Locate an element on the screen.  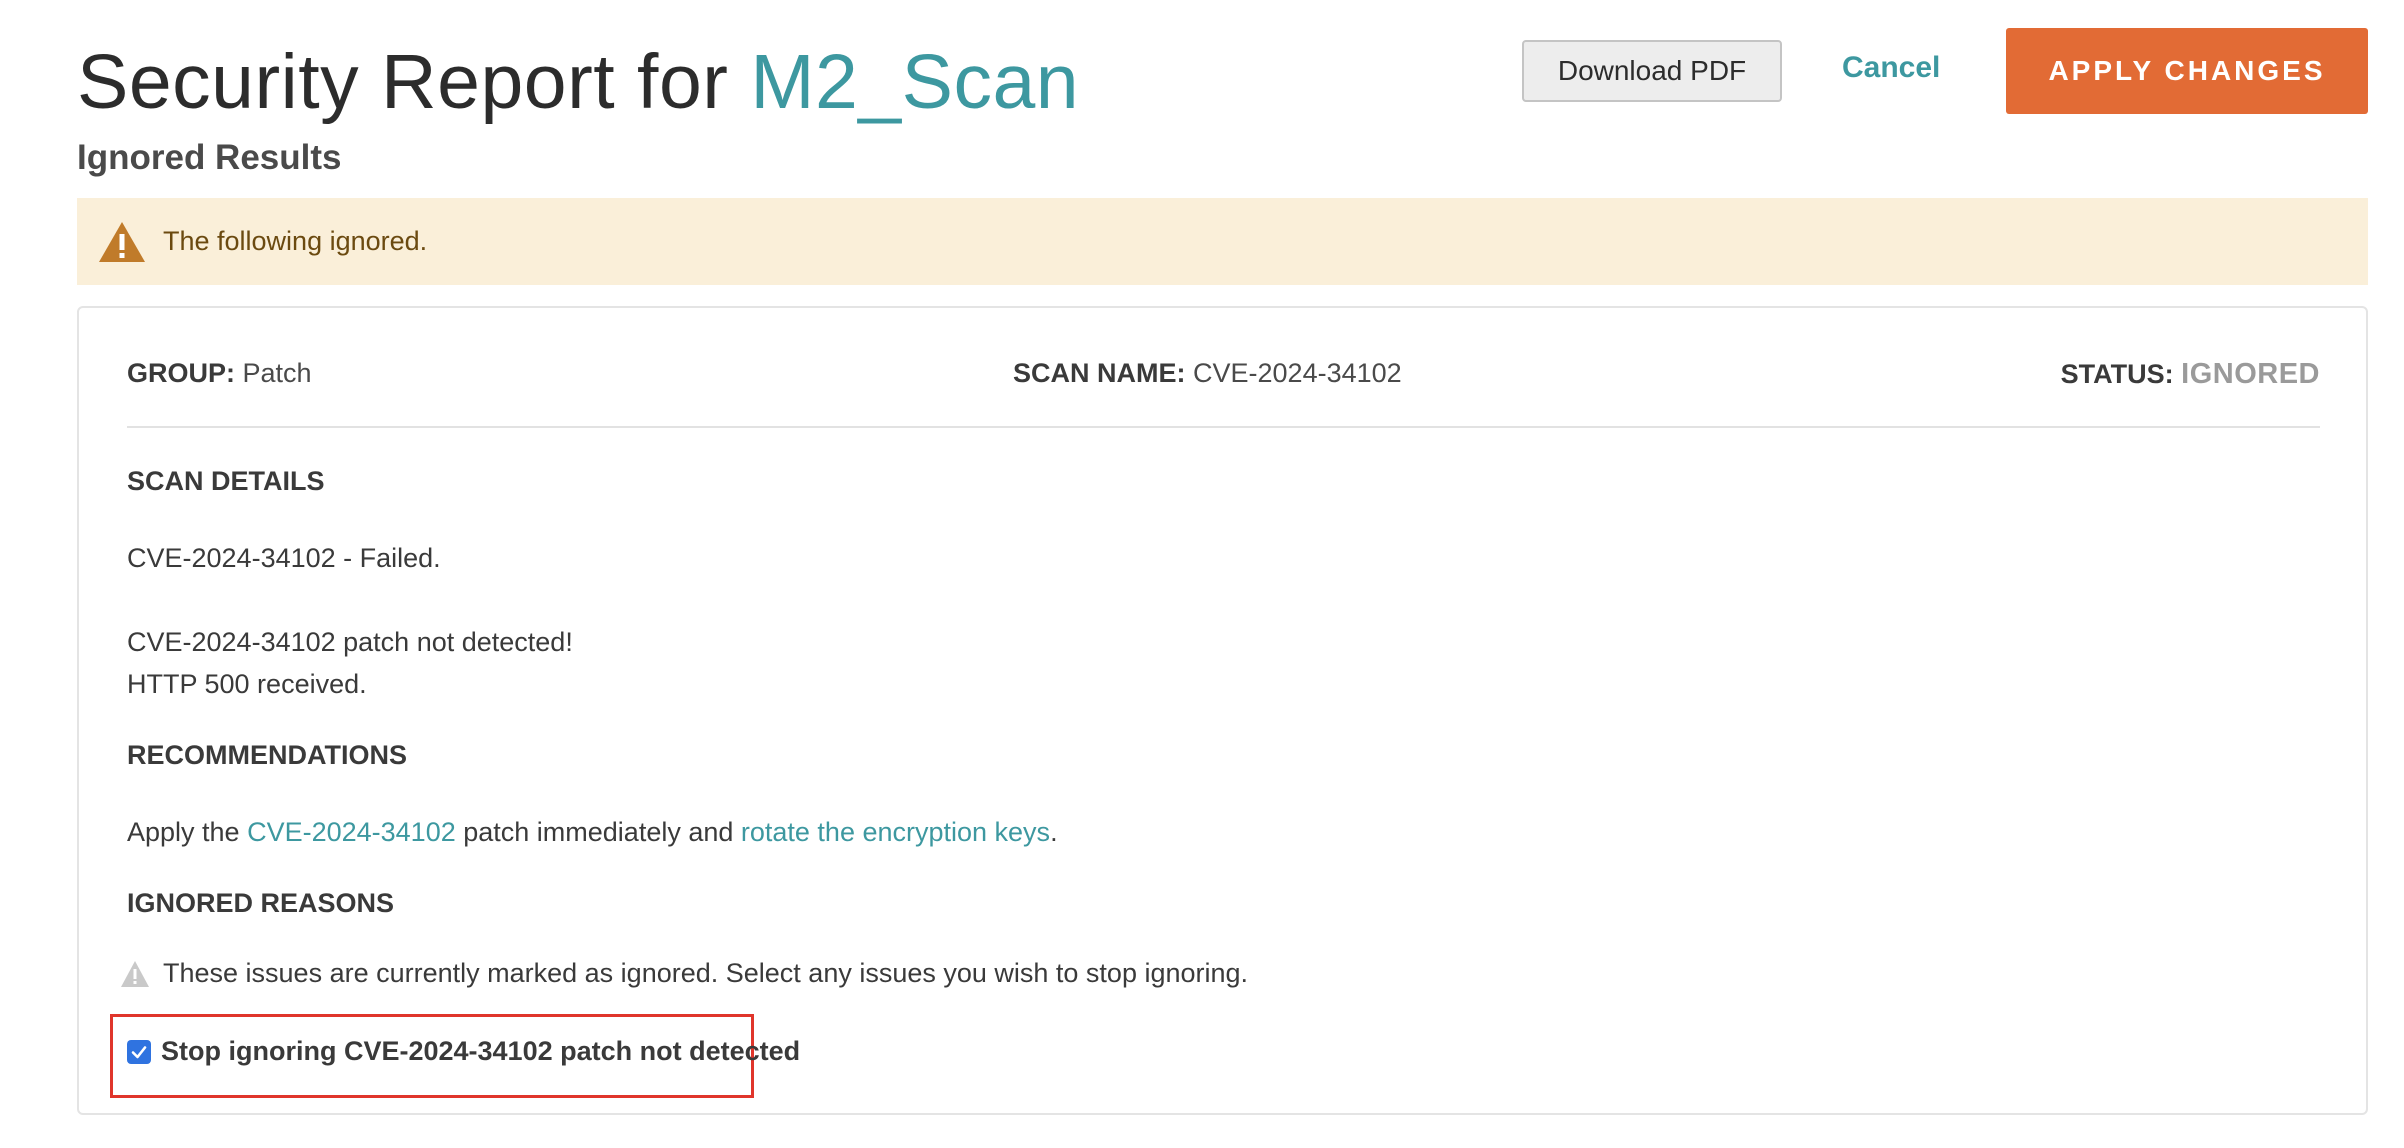
divider is located at coordinates (1223, 427).